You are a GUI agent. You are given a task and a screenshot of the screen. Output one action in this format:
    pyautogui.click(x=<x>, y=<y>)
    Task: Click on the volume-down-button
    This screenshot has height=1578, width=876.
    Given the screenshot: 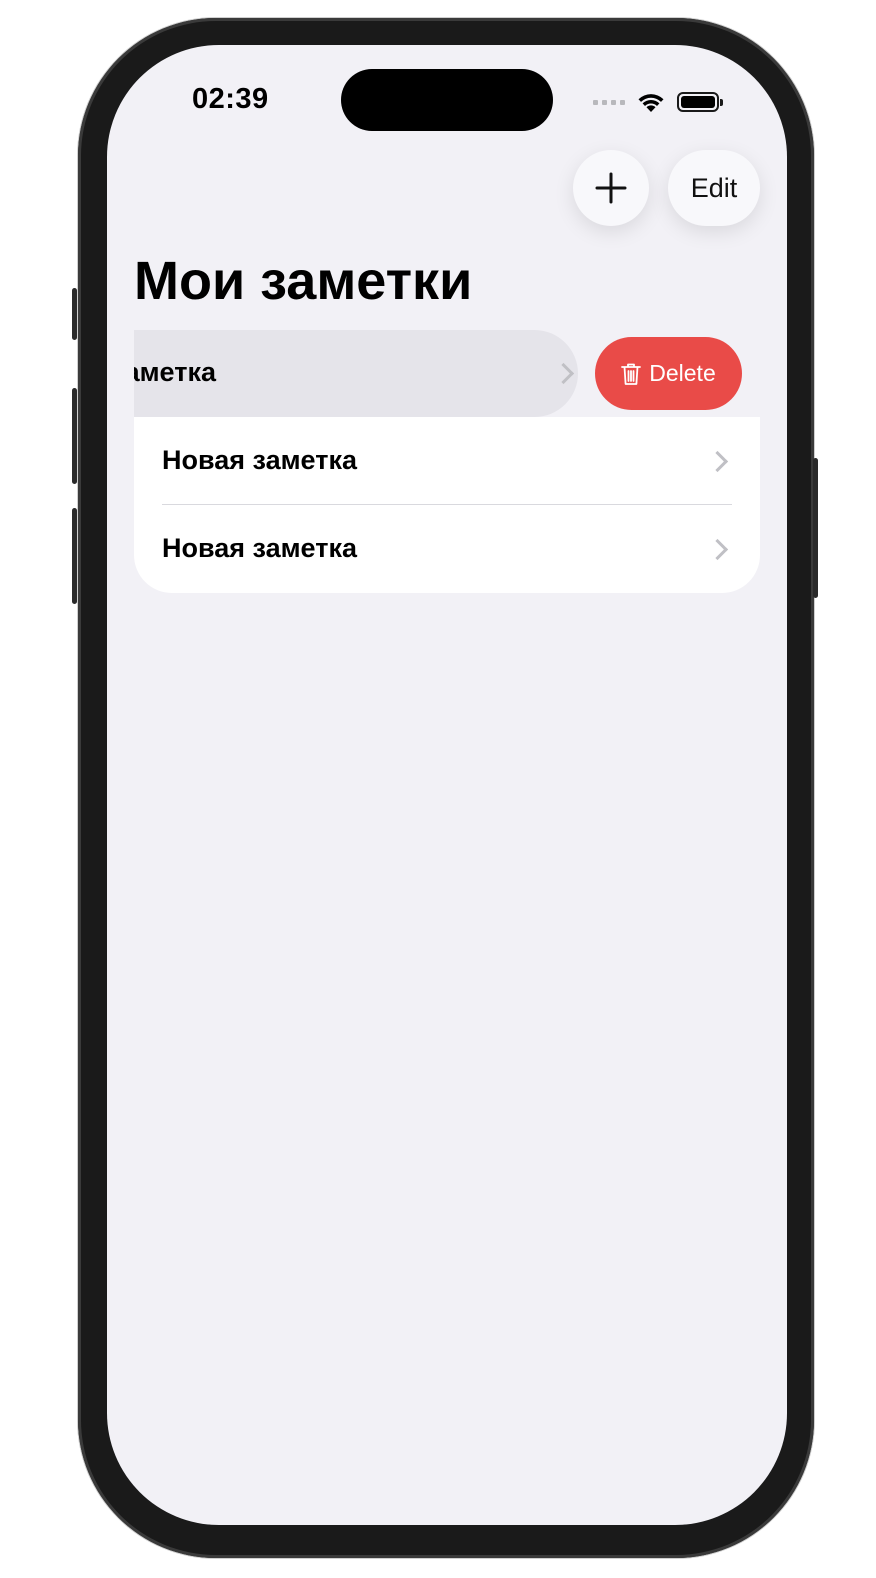 What is the action you would take?
    pyautogui.click(x=74, y=556)
    